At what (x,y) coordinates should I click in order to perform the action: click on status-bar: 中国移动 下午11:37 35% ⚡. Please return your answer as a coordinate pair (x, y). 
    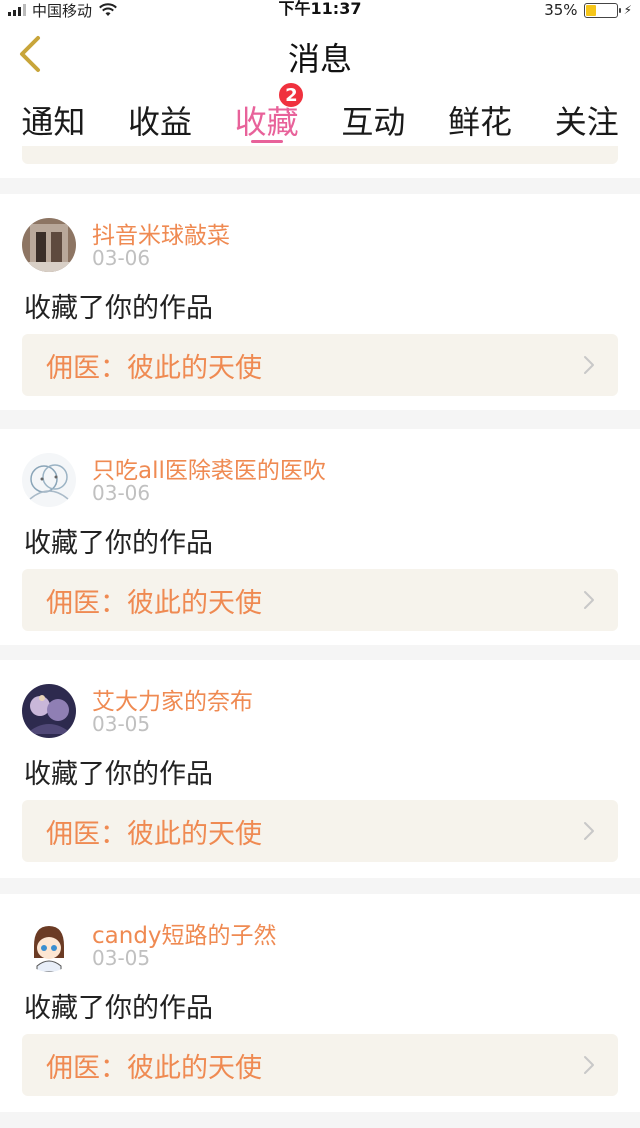
    Looking at the image, I should click on (320, 10).